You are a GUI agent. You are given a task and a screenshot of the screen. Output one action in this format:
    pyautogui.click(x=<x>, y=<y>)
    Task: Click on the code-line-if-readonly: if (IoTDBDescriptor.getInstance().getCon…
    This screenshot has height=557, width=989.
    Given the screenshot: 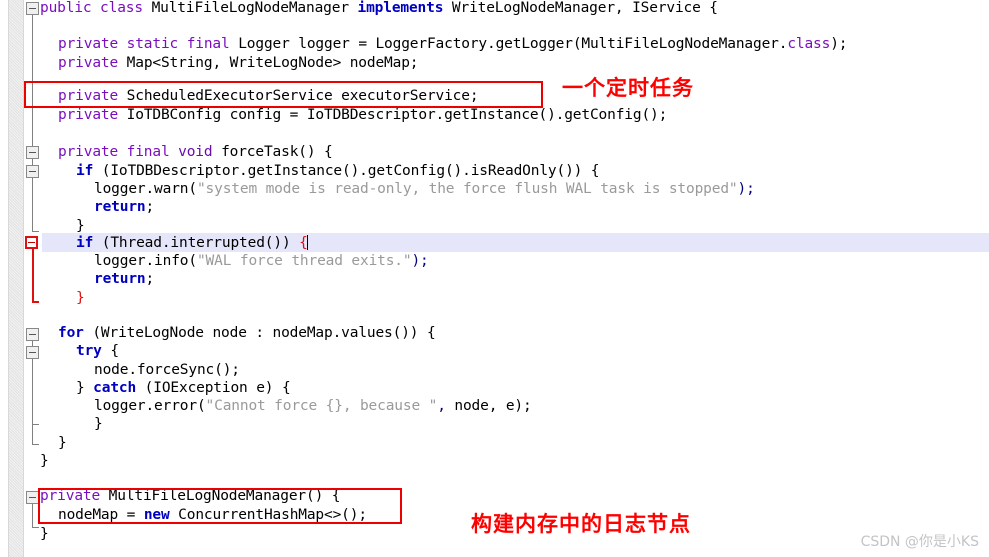 What is the action you would take?
    pyautogui.click(x=338, y=171)
    